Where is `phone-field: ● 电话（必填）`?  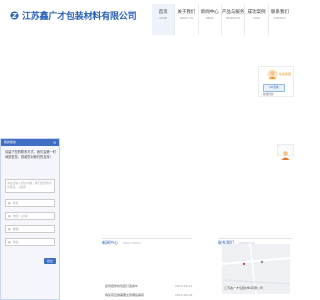 phone-field: ● 电话（必填） is located at coordinates (30, 216).